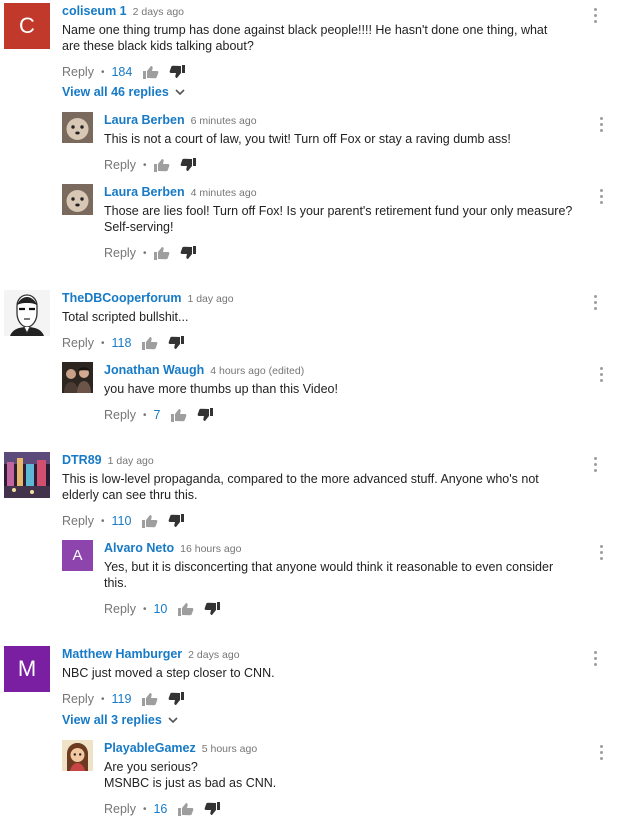 The height and width of the screenshot is (819, 628). I want to click on avatar-letter: M, so click(27, 668).